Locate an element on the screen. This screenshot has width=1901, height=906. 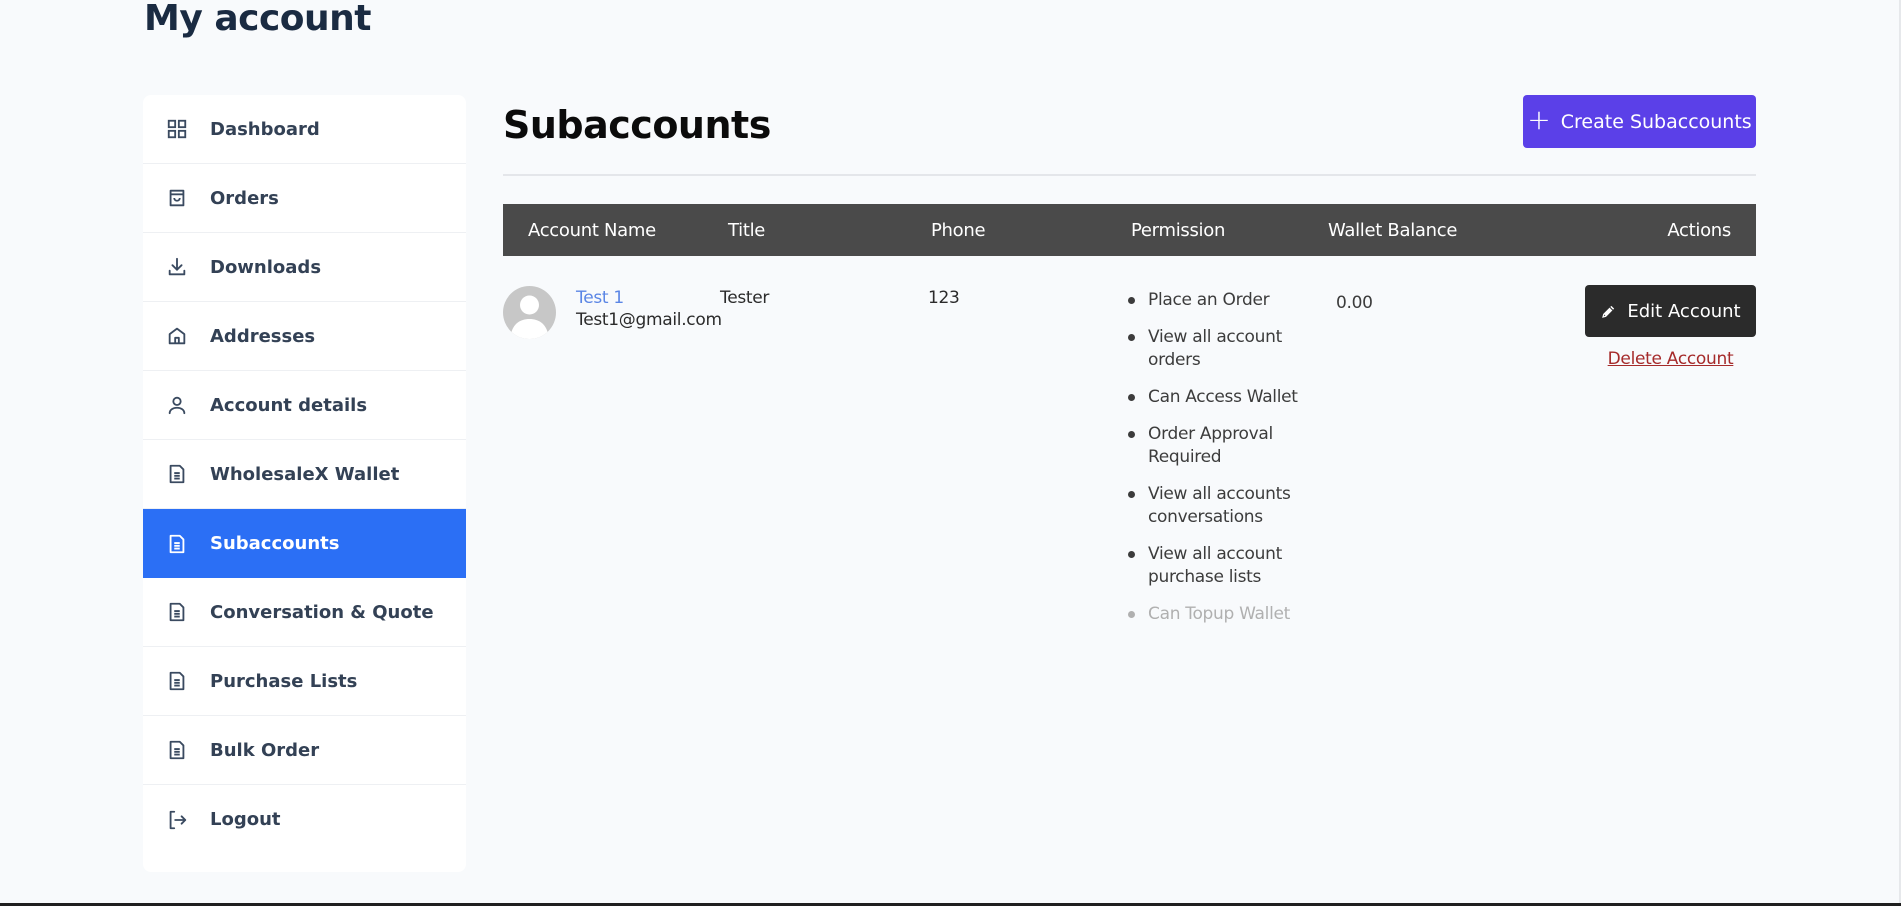
header-phone: Phone is located at coordinates (958, 230).